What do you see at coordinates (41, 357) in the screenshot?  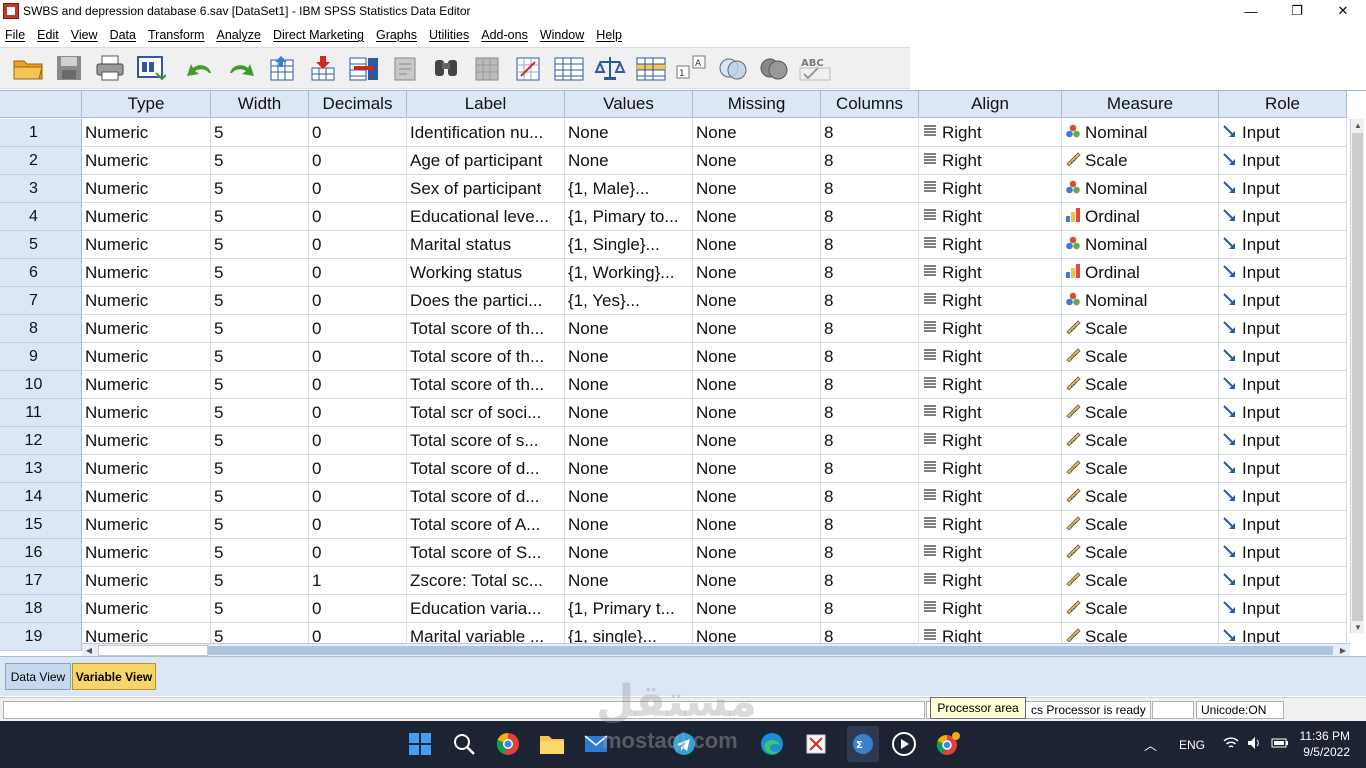 I see `row-number: 9` at bounding box center [41, 357].